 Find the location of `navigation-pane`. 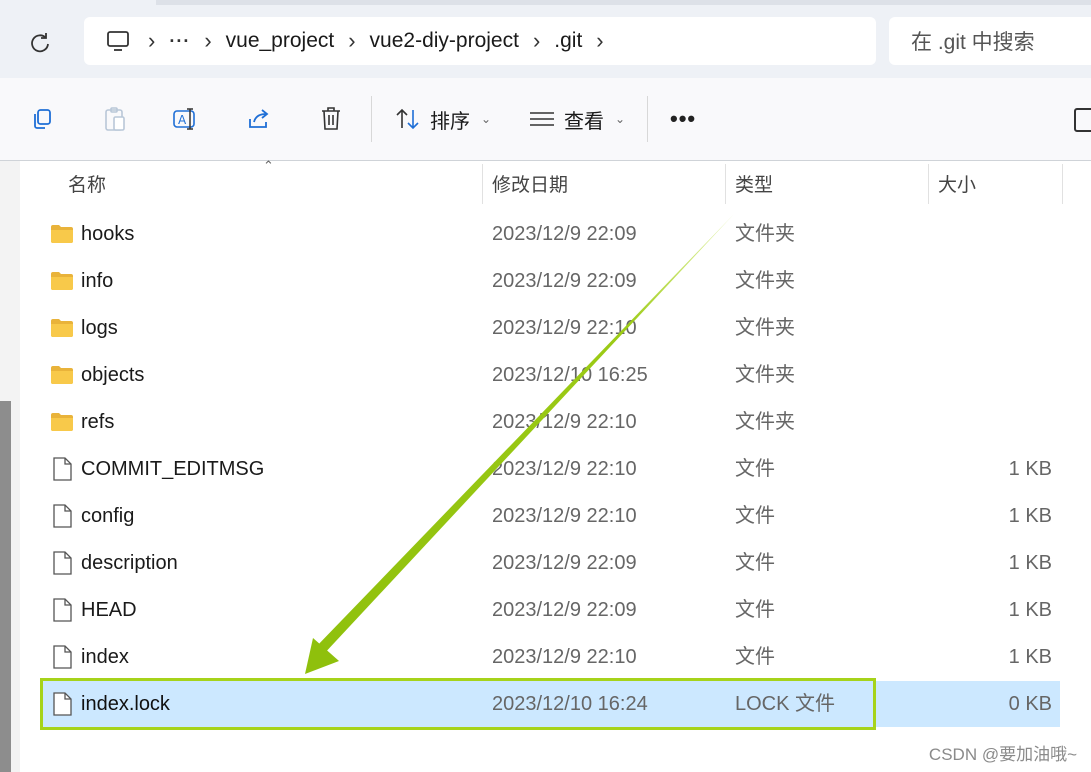

navigation-pane is located at coordinates (10, 466).